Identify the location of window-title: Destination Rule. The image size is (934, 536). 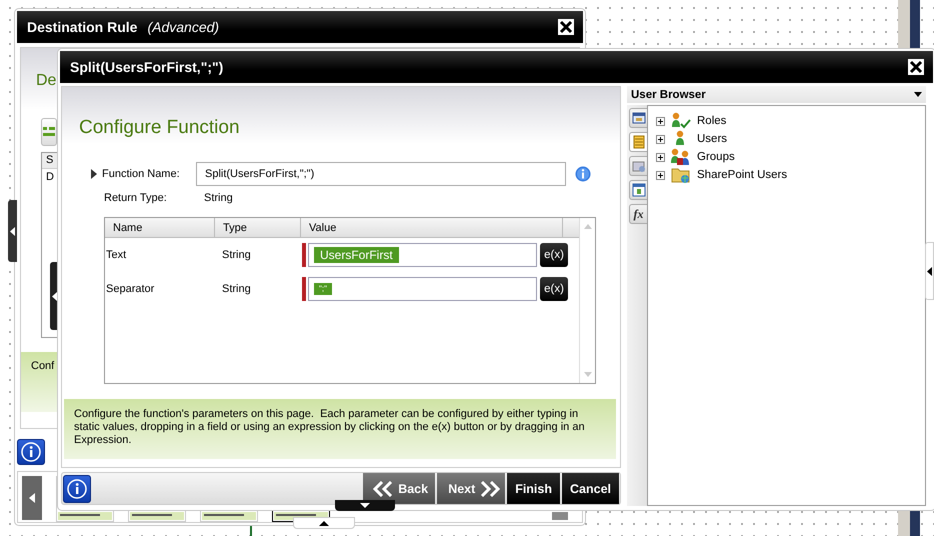
(82, 27).